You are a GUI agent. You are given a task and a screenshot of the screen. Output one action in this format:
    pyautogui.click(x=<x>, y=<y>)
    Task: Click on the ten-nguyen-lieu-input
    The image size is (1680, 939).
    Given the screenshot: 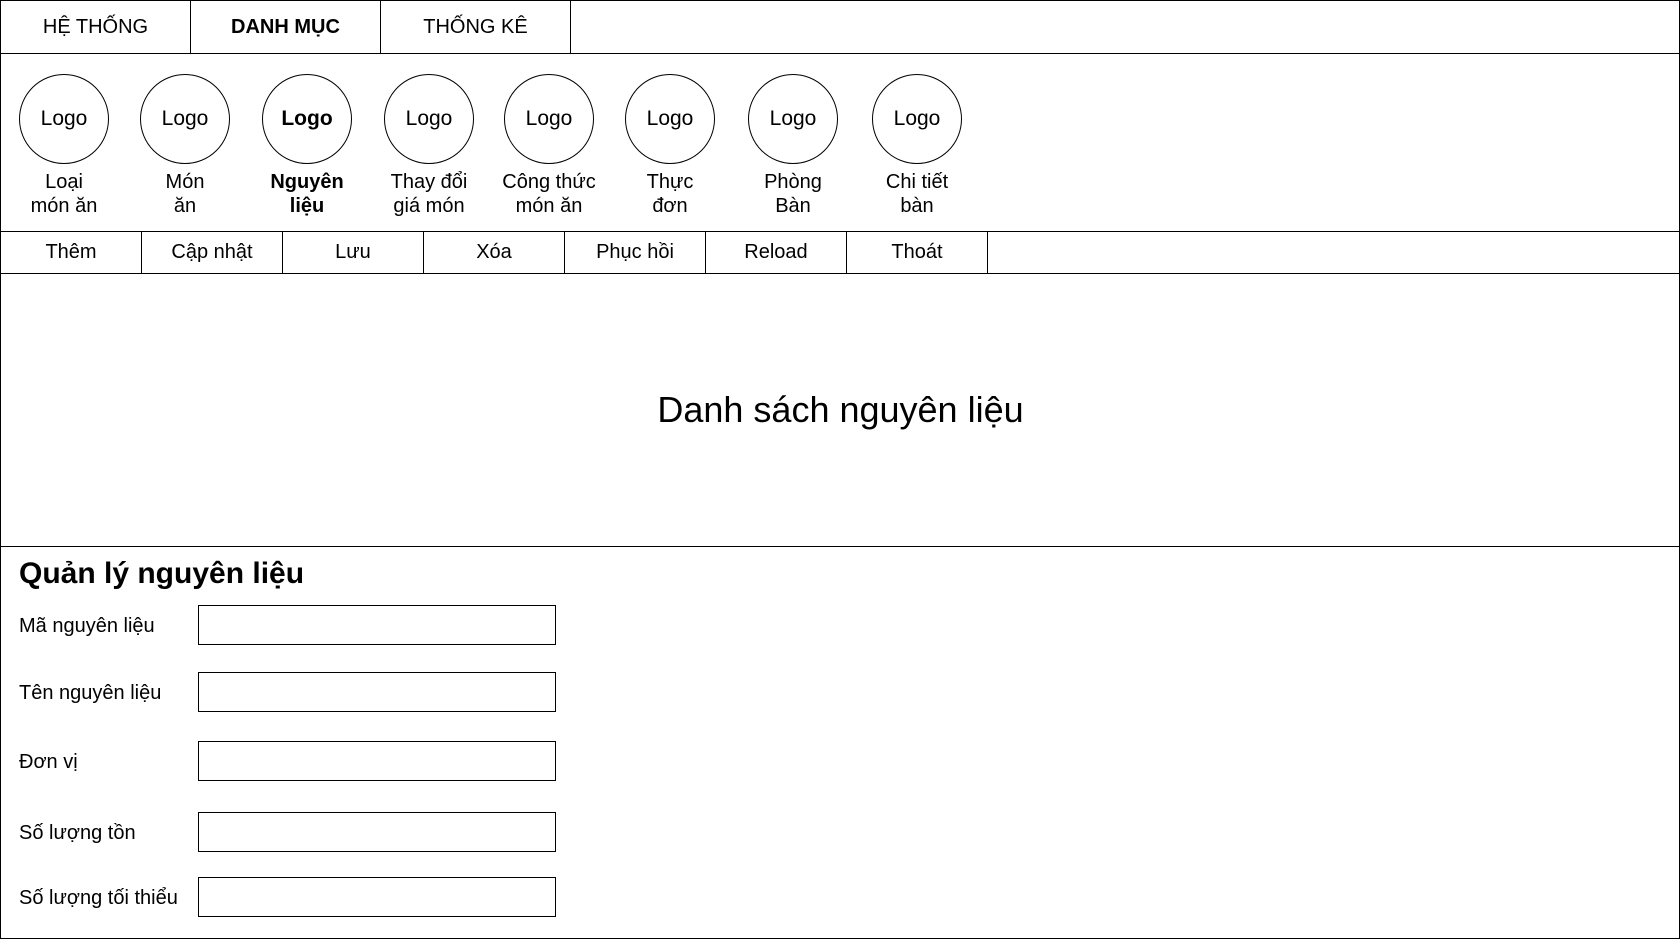 What is the action you would take?
    pyautogui.click(x=377, y=692)
    